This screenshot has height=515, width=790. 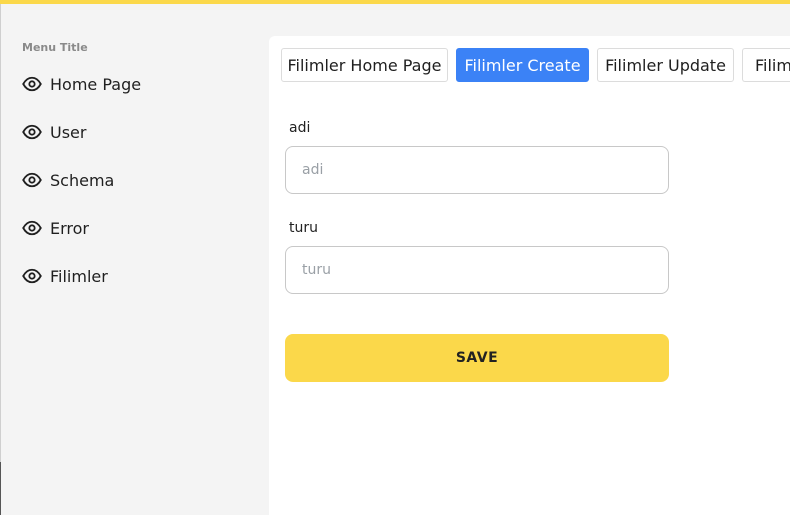 What do you see at coordinates (477, 170) in the screenshot?
I see `adi-input` at bounding box center [477, 170].